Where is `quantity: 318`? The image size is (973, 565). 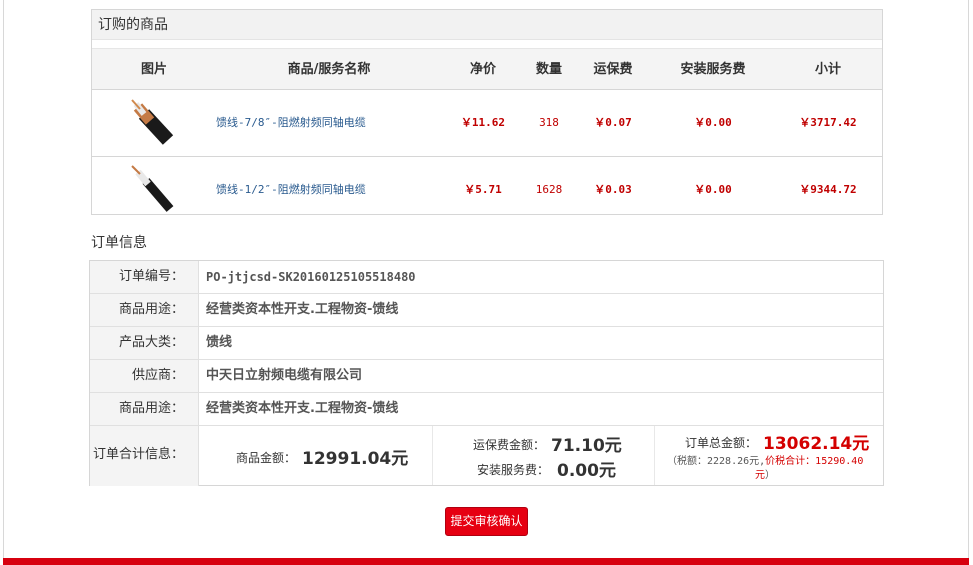
quantity: 318 is located at coordinates (549, 122).